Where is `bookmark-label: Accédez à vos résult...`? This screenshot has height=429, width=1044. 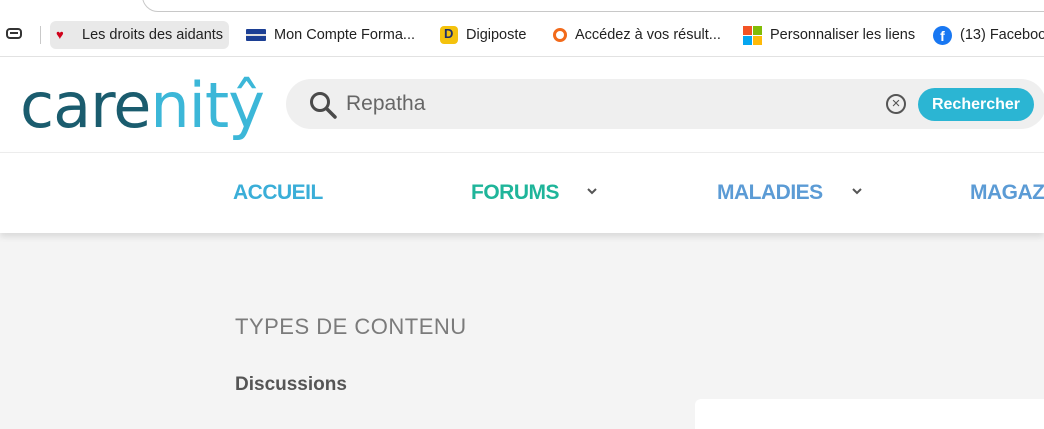 bookmark-label: Accédez à vos résult... is located at coordinates (648, 35).